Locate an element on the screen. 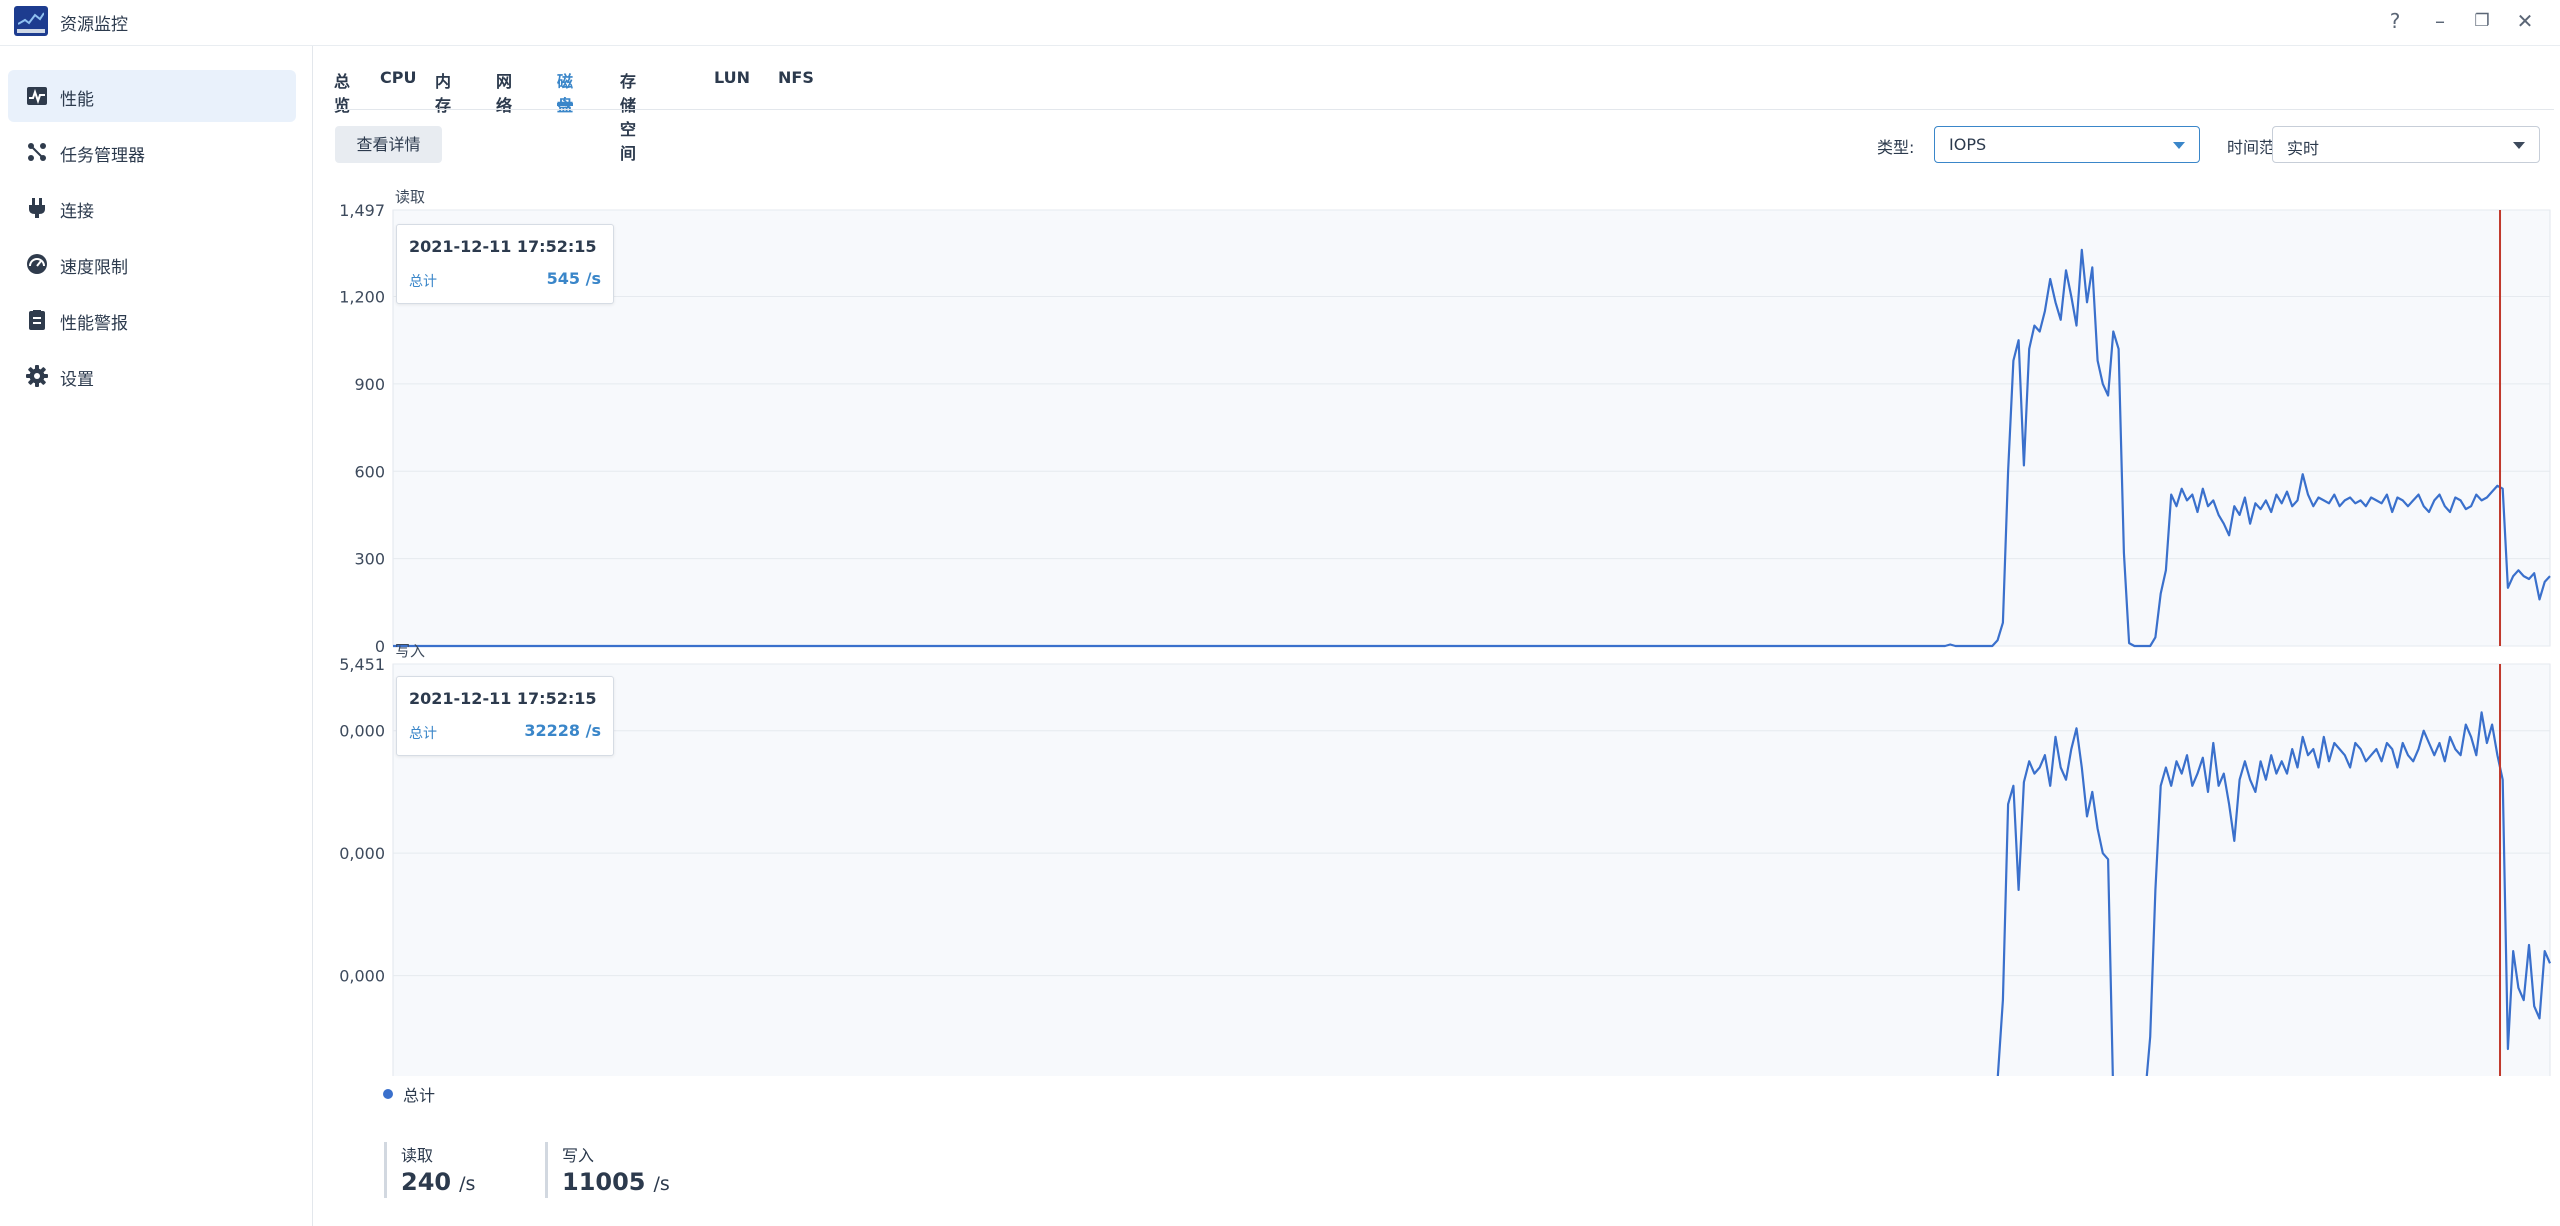 The height and width of the screenshot is (1226, 2560). window-title: 资源监控 is located at coordinates (94, 25).